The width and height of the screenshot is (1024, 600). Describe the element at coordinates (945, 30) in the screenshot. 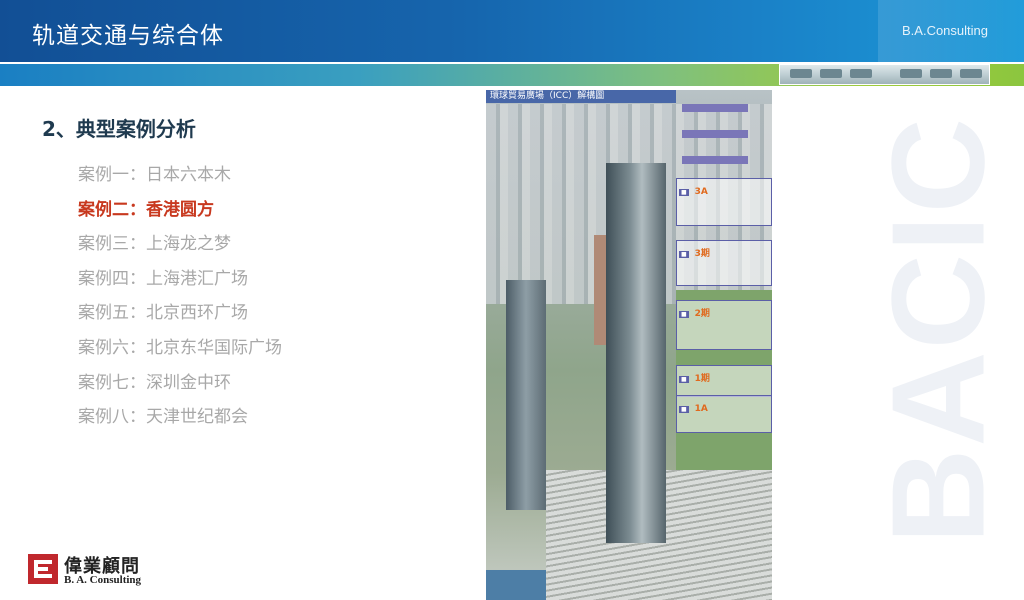

I see `brand-name: B.A.Consulting` at that location.